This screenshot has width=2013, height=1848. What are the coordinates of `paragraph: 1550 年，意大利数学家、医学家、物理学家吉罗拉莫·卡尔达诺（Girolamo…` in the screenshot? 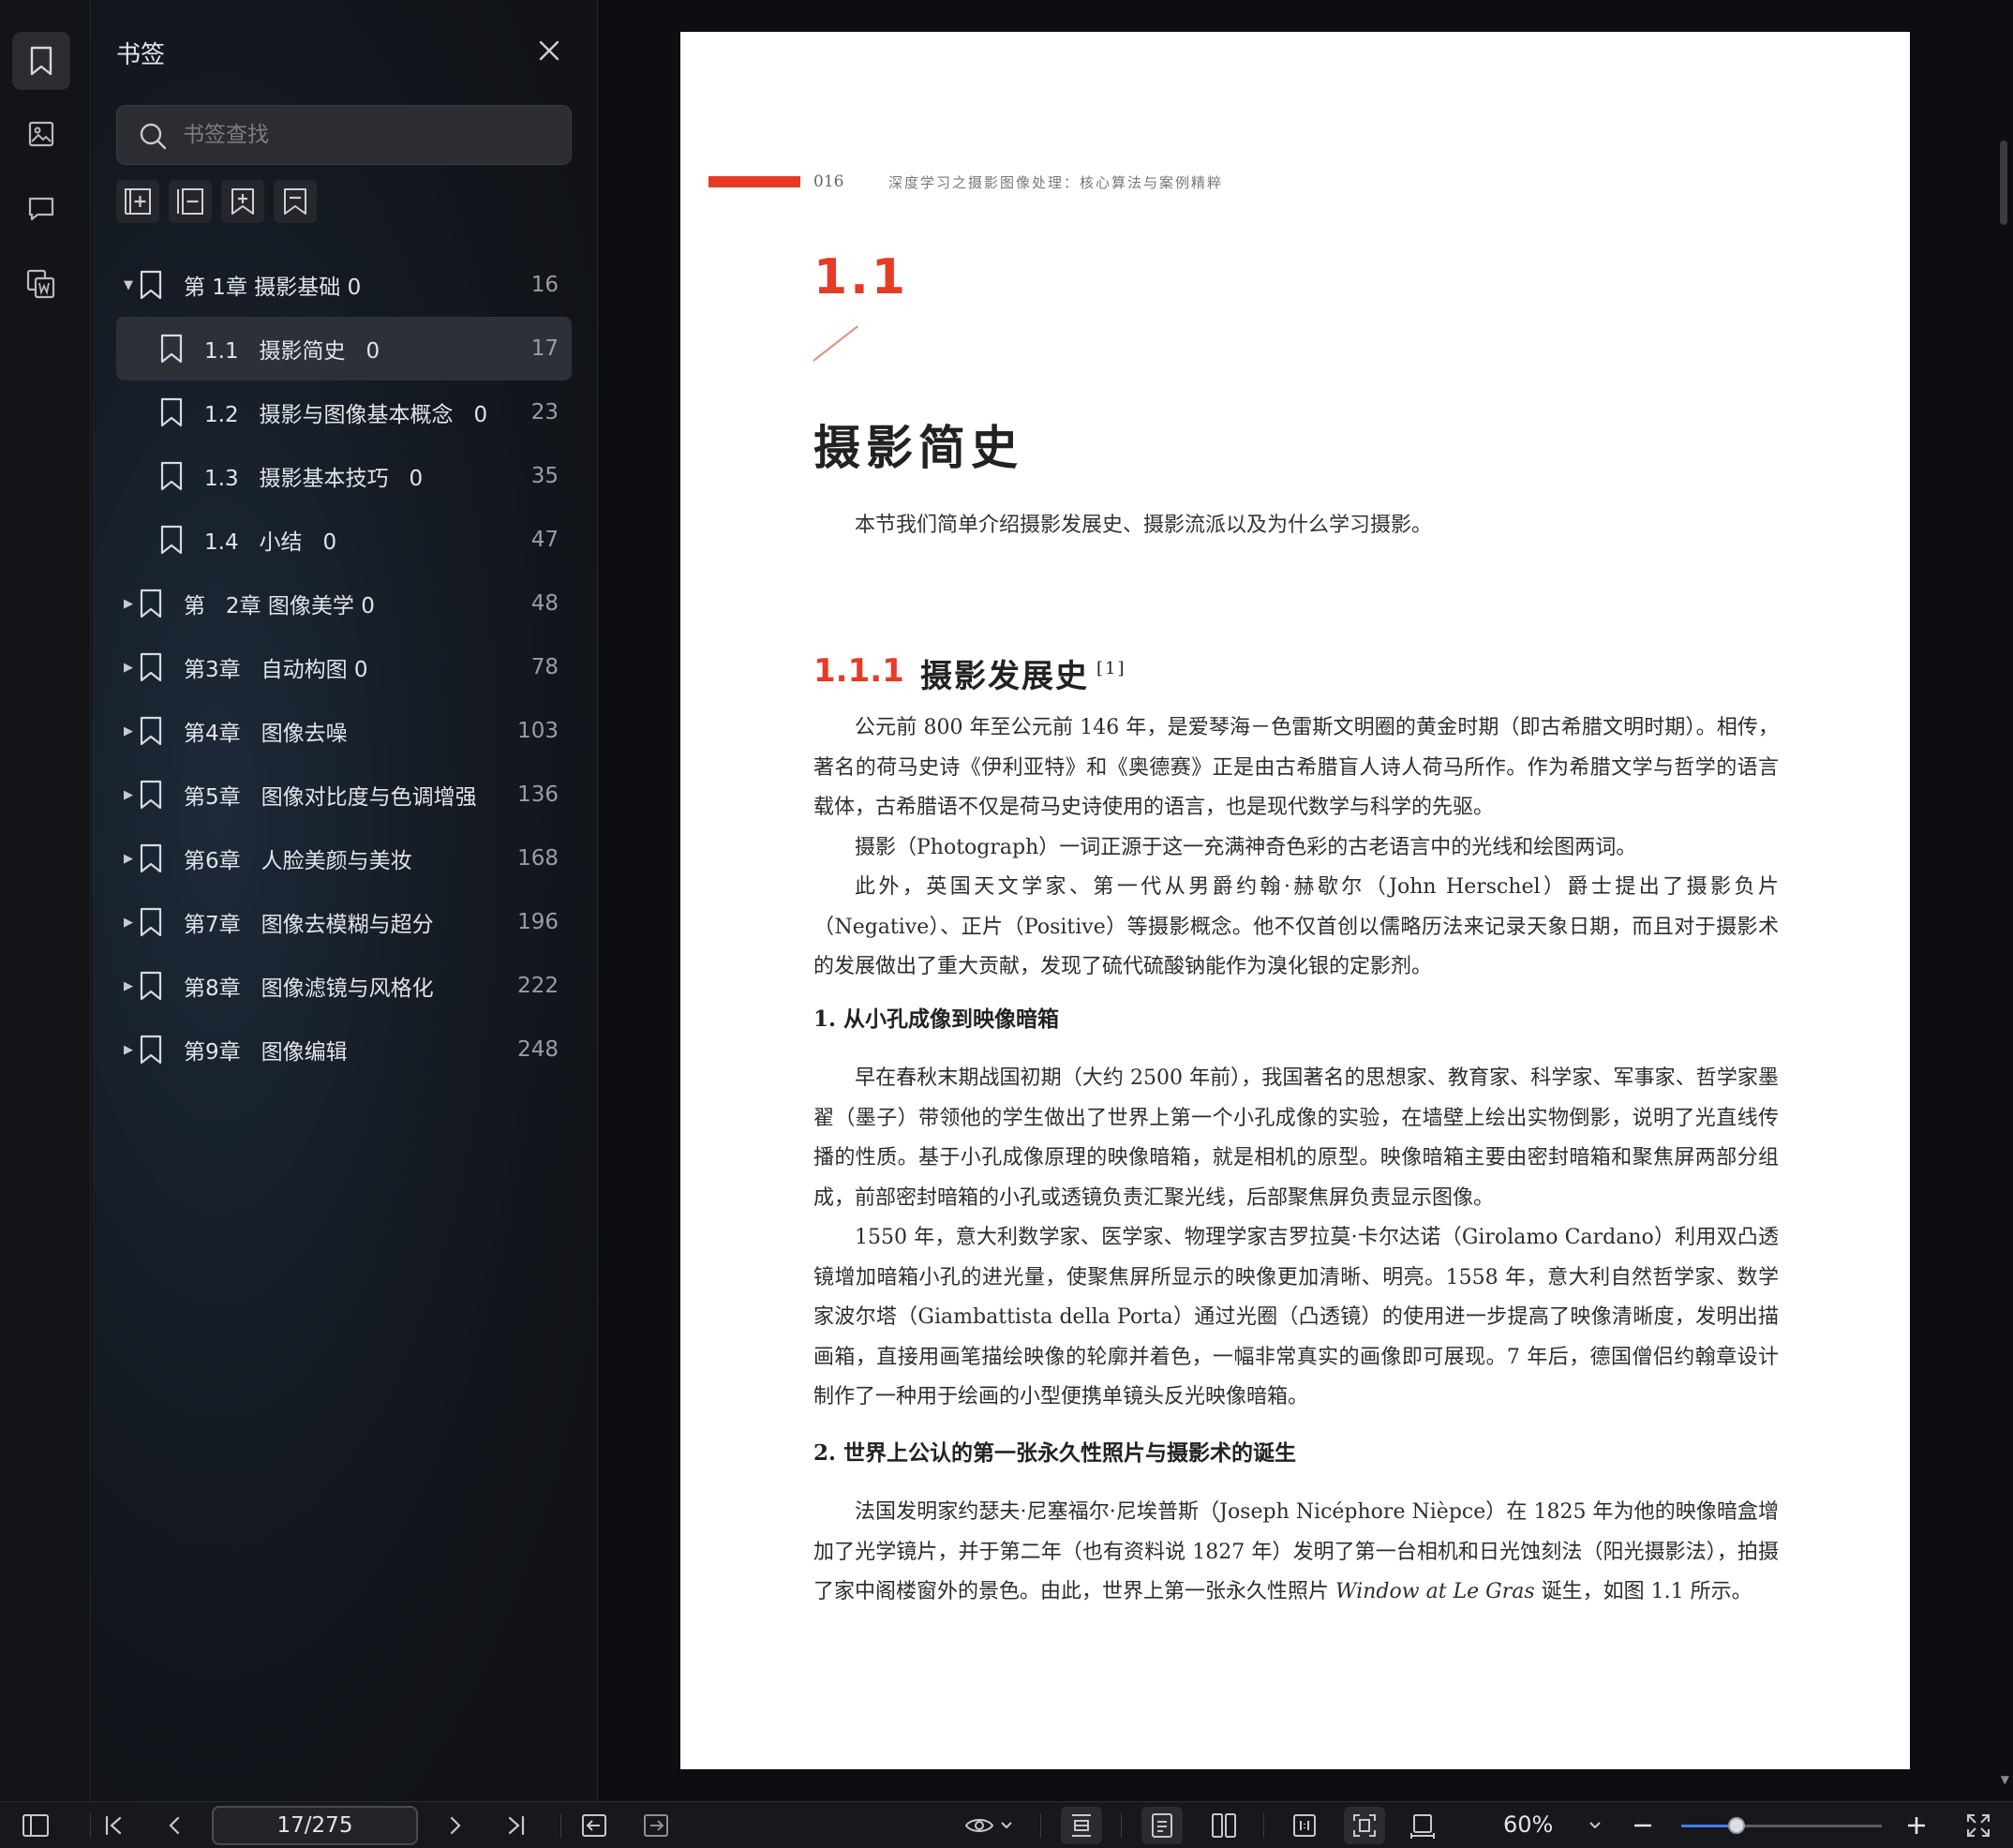 It's located at (1296, 1317).